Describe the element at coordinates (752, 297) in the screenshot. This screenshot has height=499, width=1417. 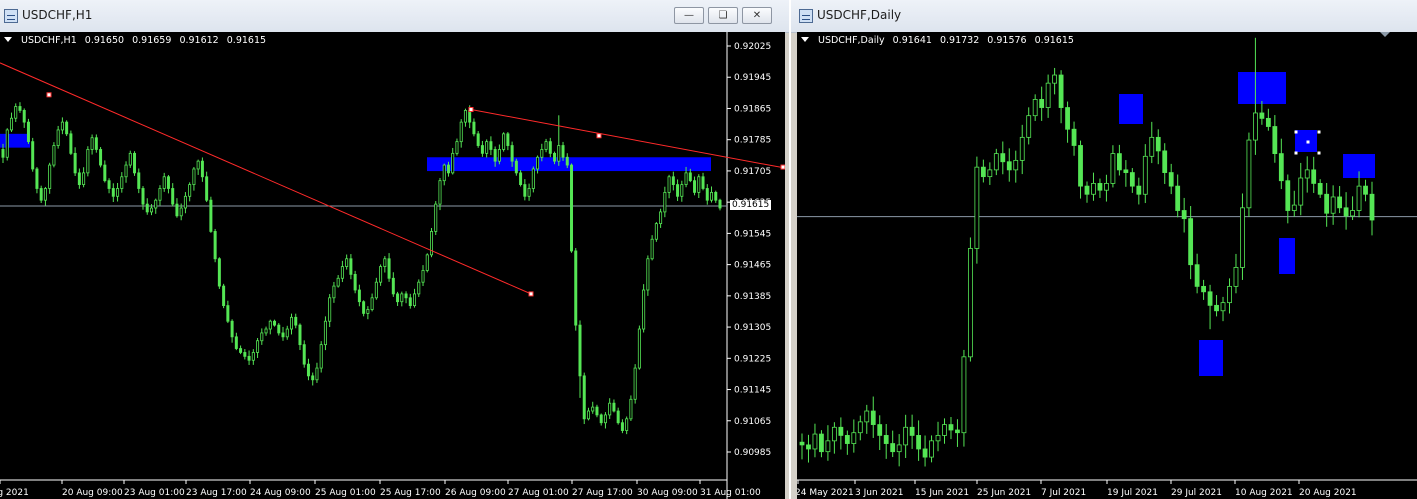
I see `price-tick-label: 0.91385` at that location.